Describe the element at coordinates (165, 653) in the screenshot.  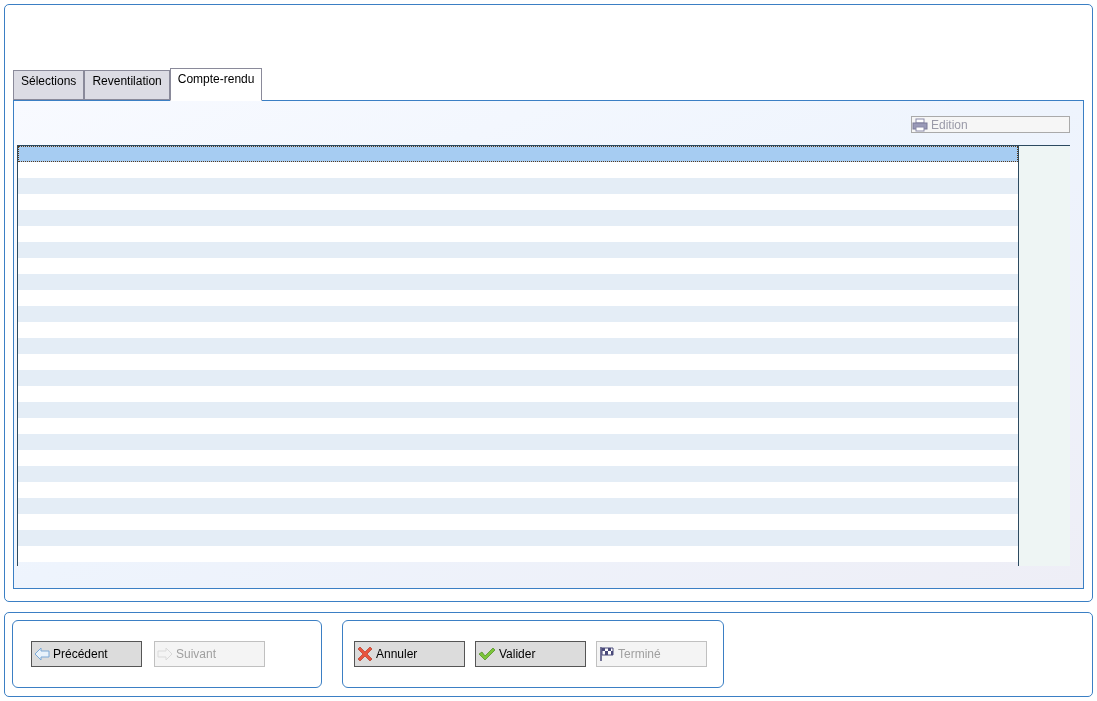
I see `right-arrow-icon` at that location.